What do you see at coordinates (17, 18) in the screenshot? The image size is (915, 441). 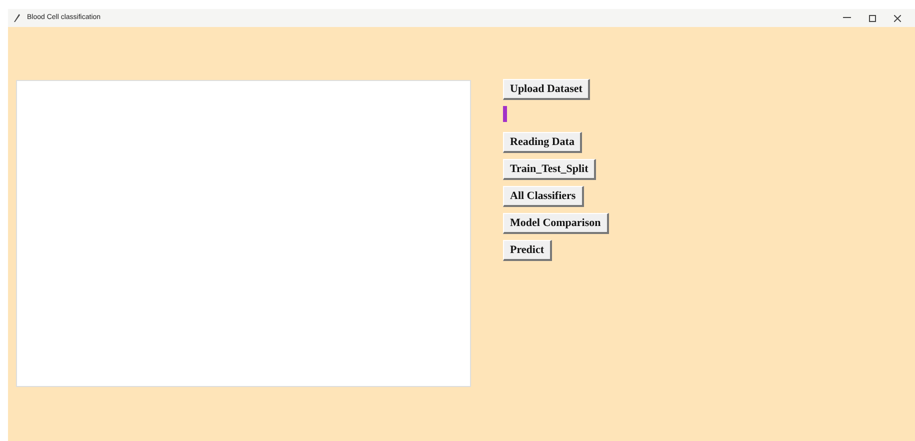 I see `feather-icon` at bounding box center [17, 18].